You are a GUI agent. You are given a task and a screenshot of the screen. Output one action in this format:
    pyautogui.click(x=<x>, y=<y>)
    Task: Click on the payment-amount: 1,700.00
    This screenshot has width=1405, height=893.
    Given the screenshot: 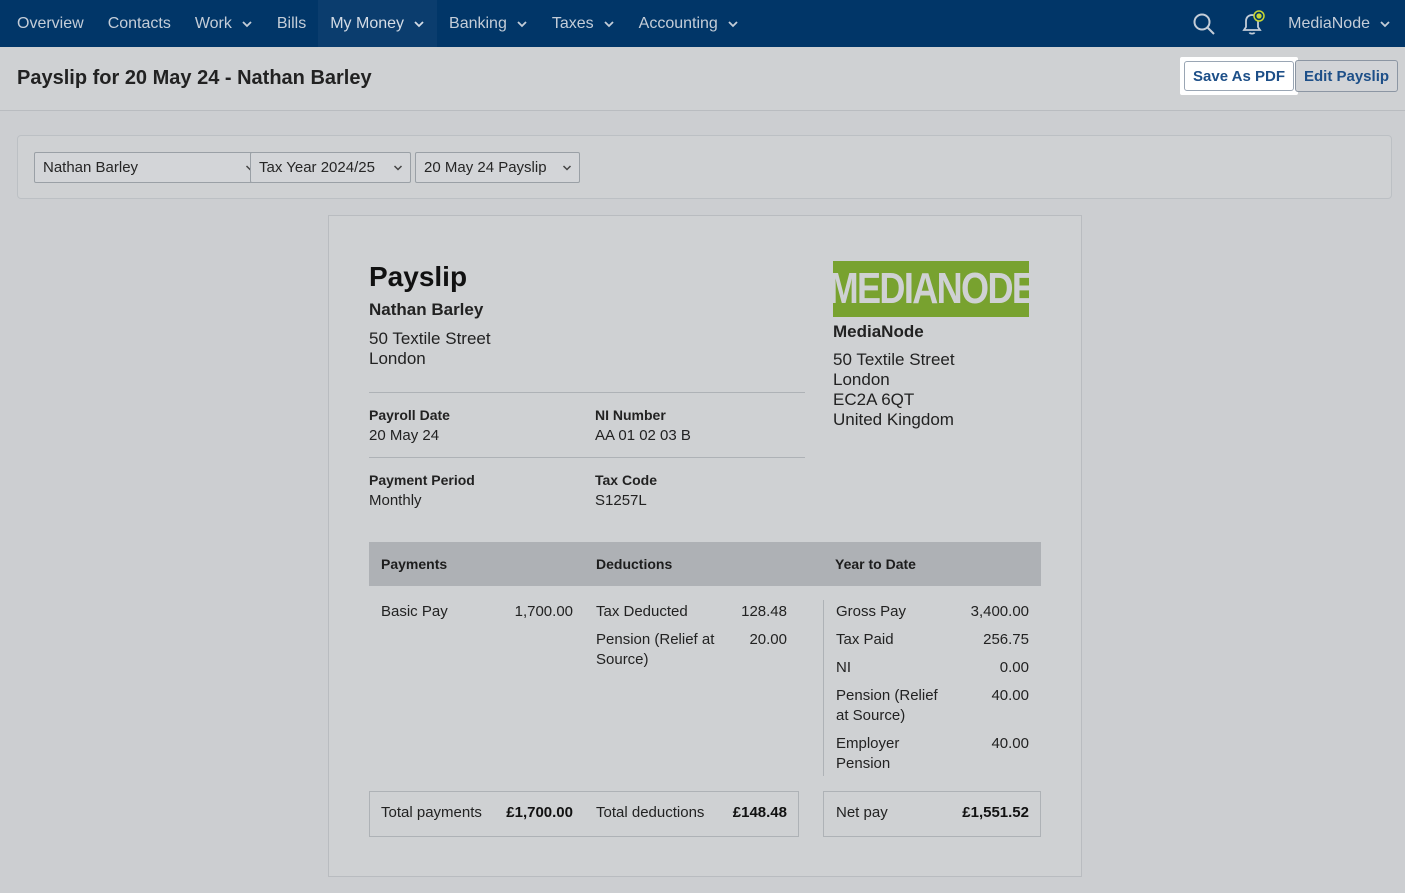 What is the action you would take?
    pyautogui.click(x=543, y=611)
    